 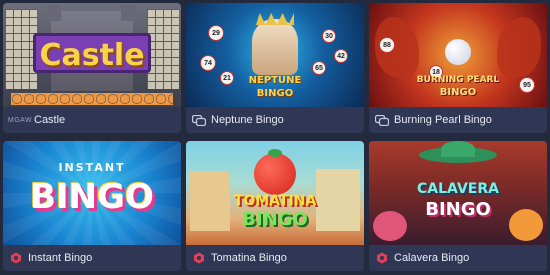 What do you see at coordinates (249, 258) in the screenshot?
I see `game-name: Tomatina Bingo` at bounding box center [249, 258].